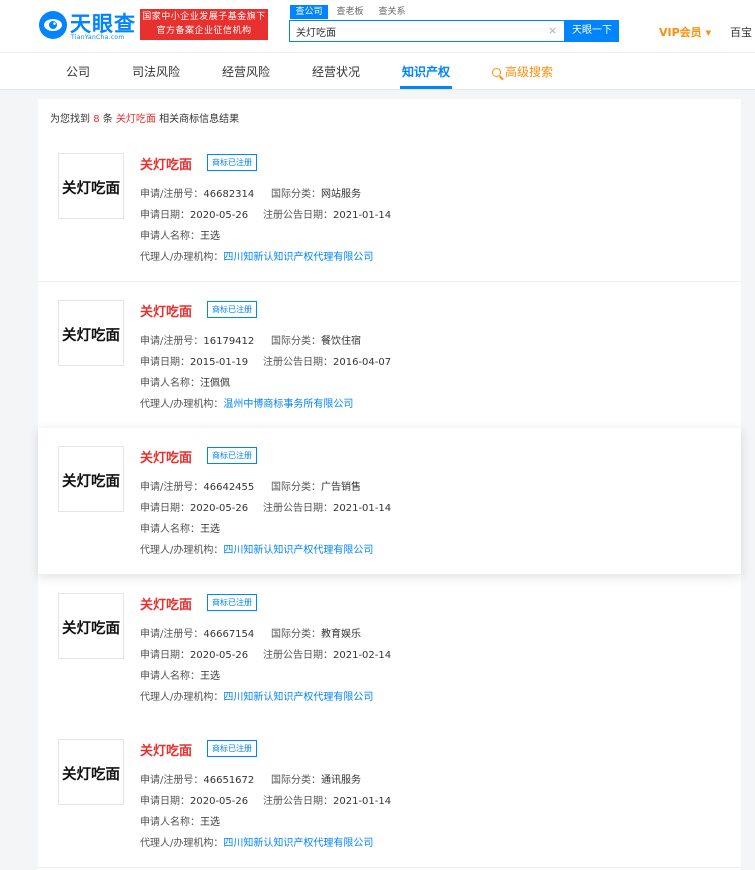 This screenshot has width=755, height=870. What do you see at coordinates (98, 37) in the screenshot?
I see `logo-subtitle: TianYanCha.com` at bounding box center [98, 37].